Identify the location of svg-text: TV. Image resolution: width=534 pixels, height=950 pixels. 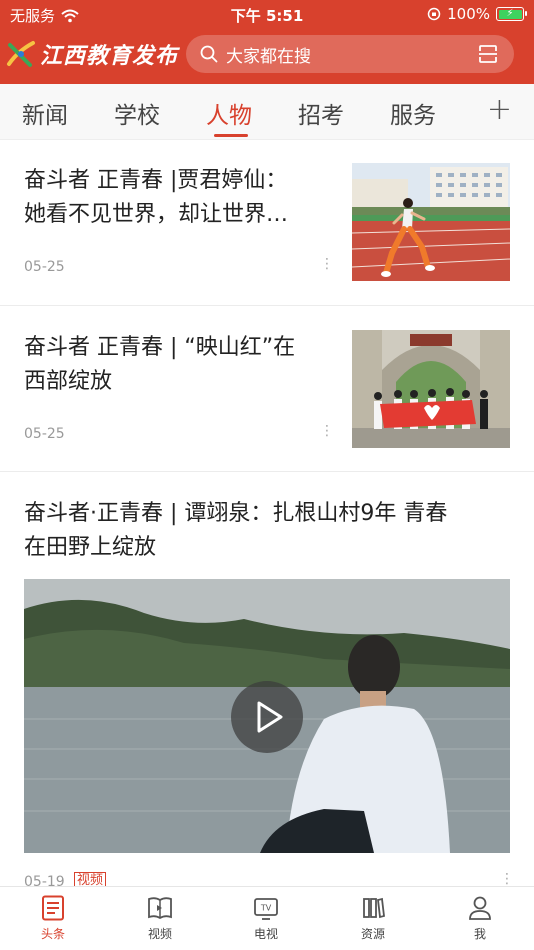
(266, 908).